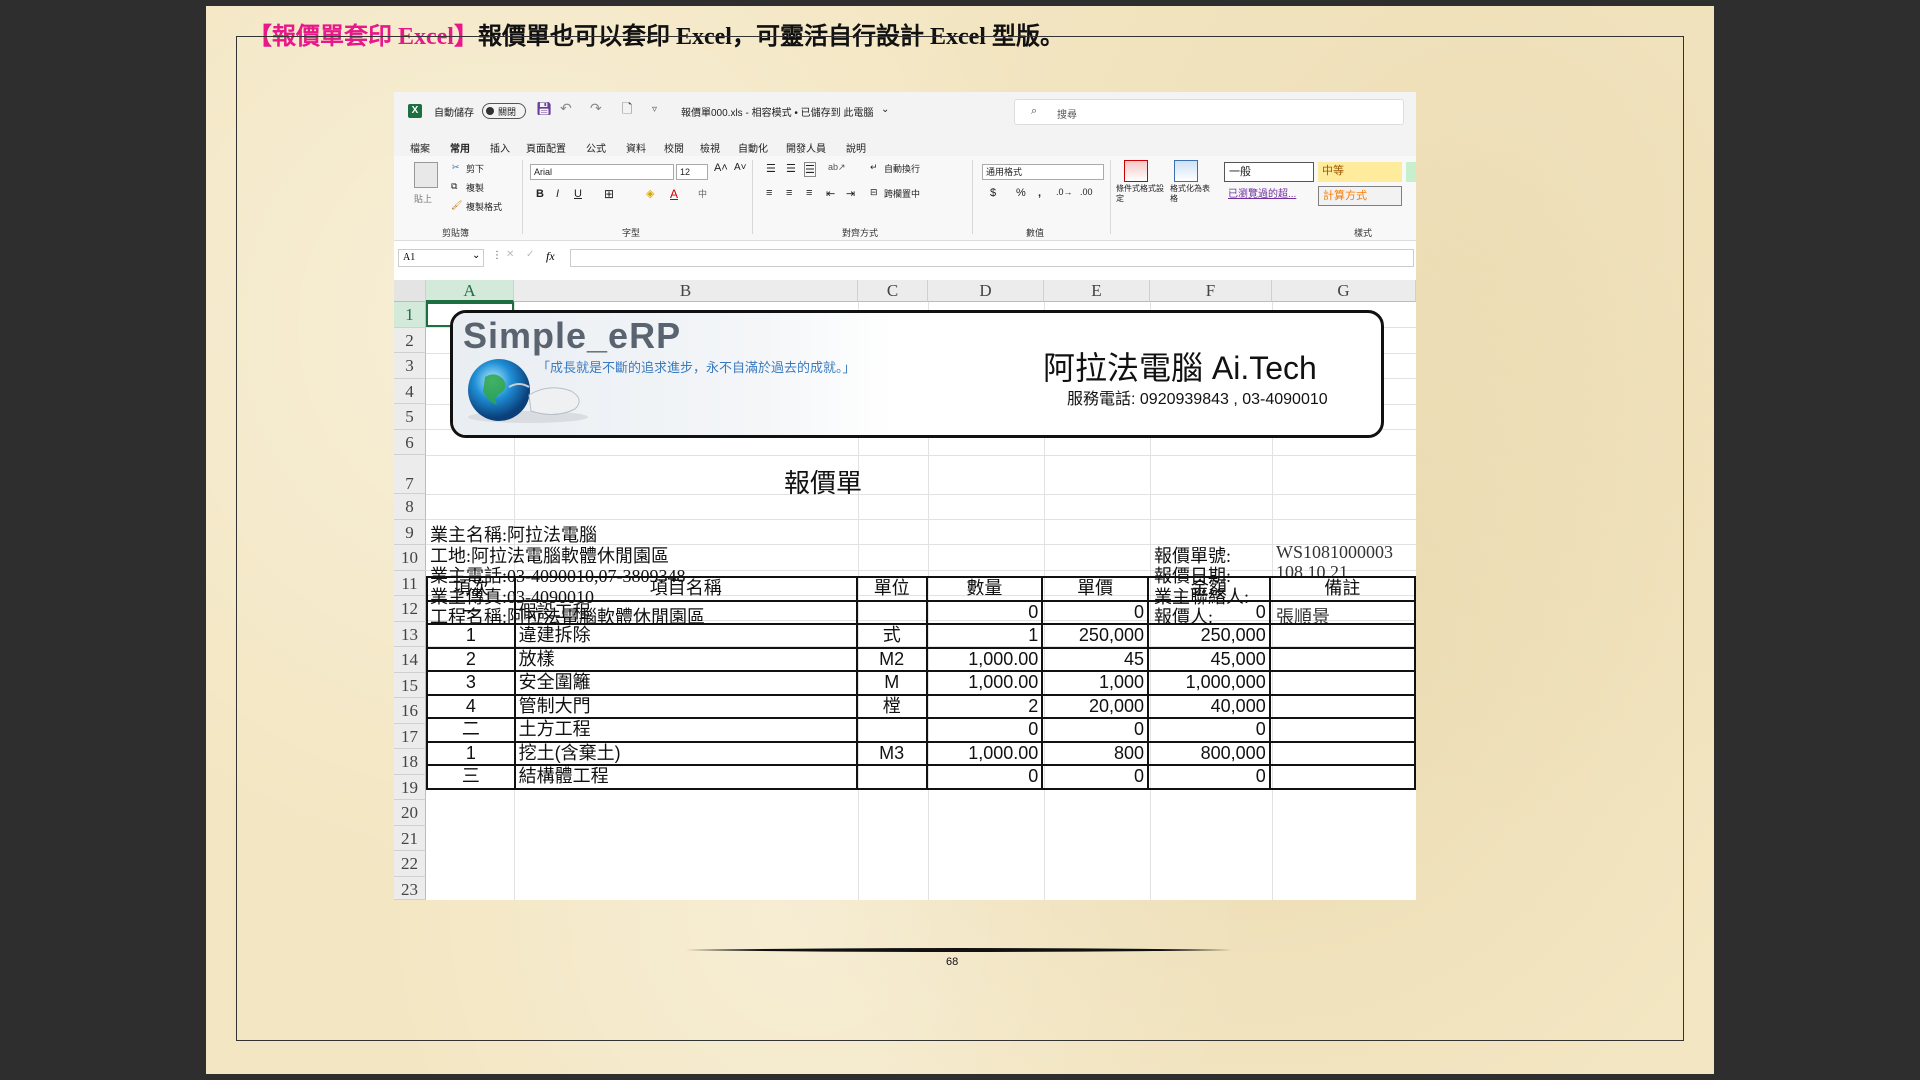 The image size is (1920, 1080). What do you see at coordinates (674, 194) in the screenshot?
I see `font-color-icon: A` at bounding box center [674, 194].